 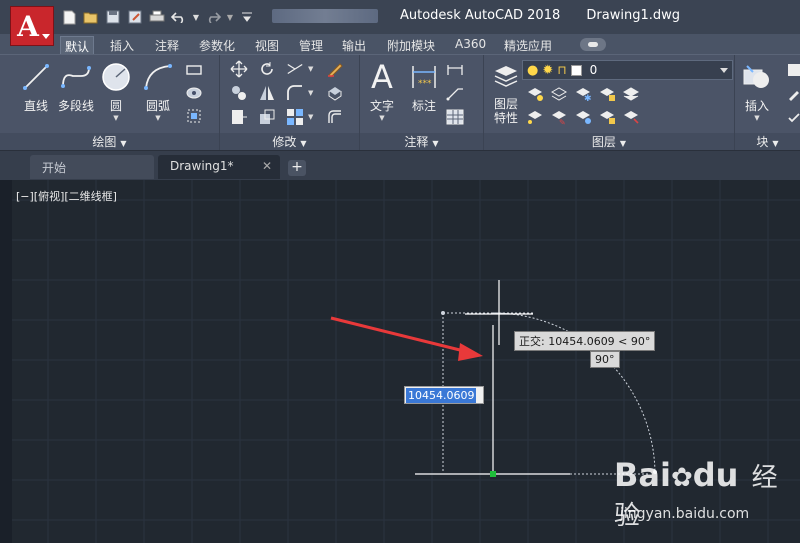 I want to click on boundary-icon, so click(x=194, y=116).